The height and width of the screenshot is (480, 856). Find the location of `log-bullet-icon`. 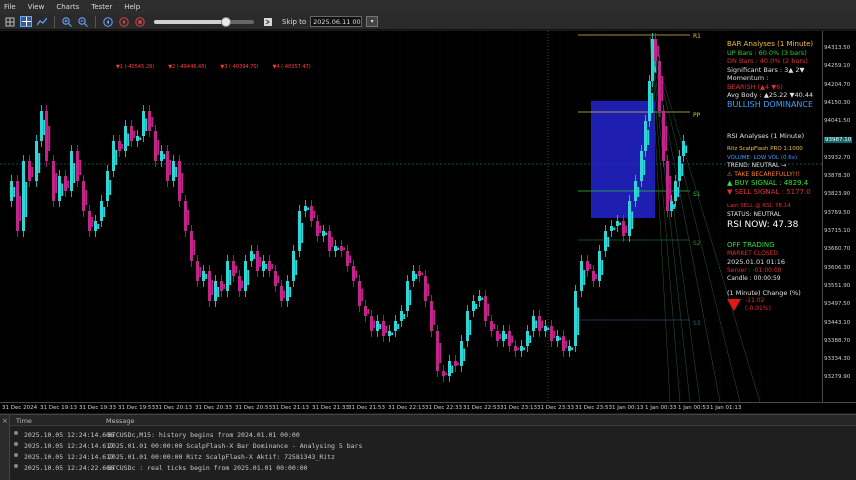

log-bullet-icon is located at coordinates (16, 444).